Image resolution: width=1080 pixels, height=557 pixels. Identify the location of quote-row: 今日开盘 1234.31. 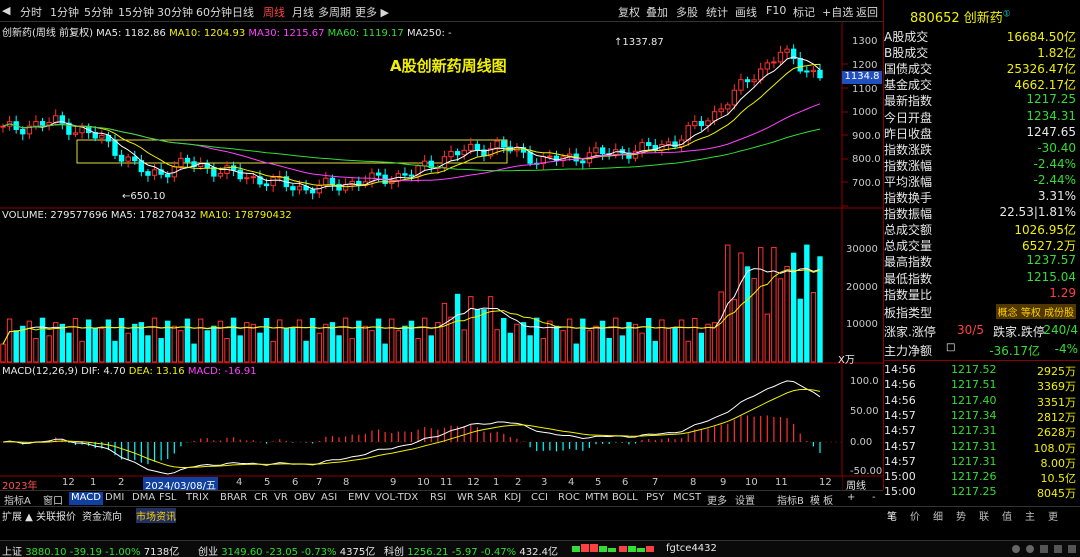
(981, 117).